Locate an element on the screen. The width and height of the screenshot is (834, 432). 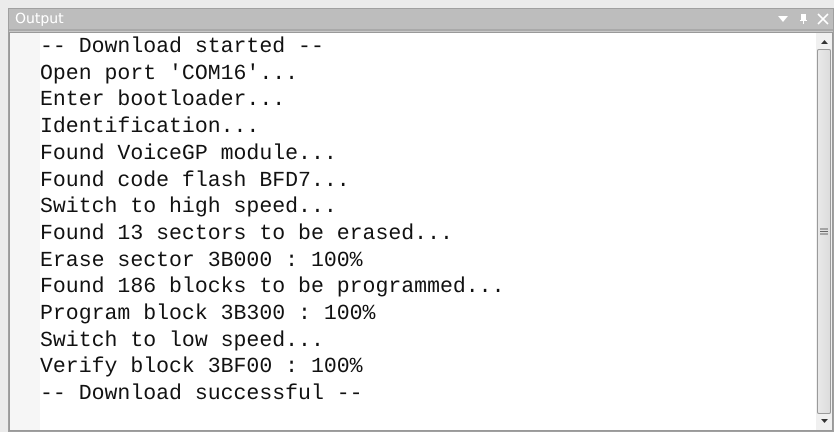
scrollbar-thumb is located at coordinates (824, 231).